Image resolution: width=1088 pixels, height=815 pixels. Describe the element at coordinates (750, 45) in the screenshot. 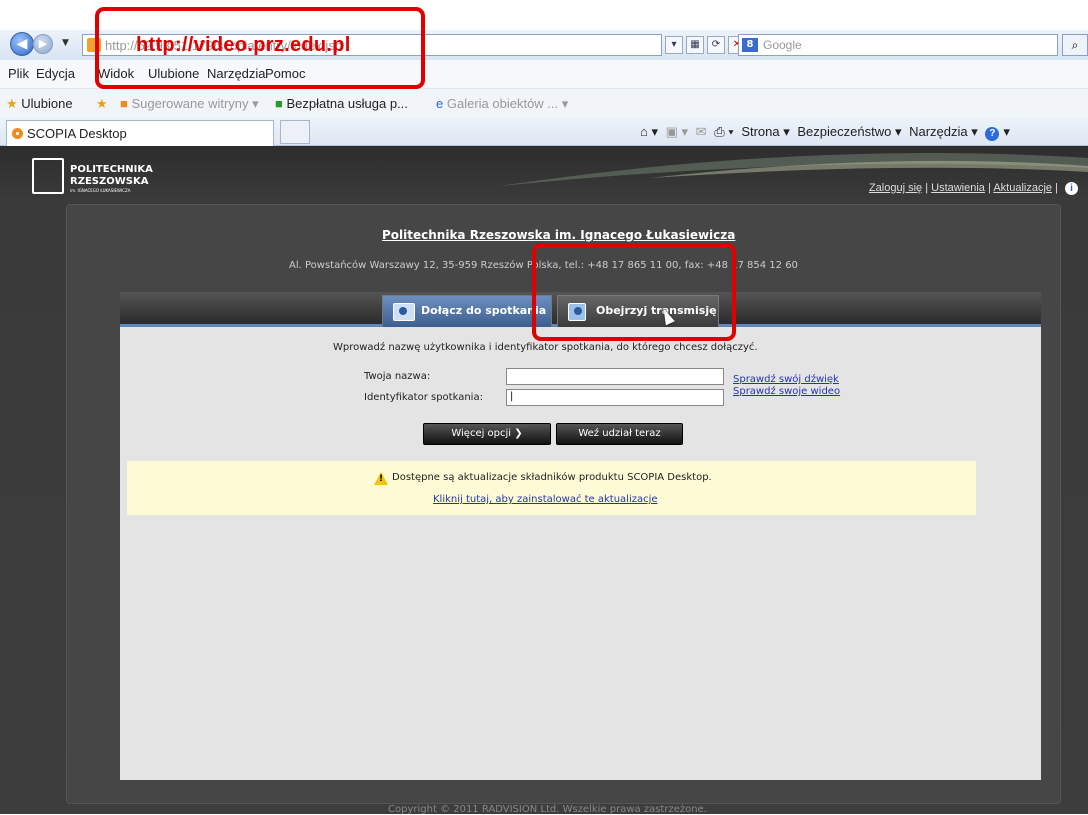

I see `google-logo-icon: 8` at that location.